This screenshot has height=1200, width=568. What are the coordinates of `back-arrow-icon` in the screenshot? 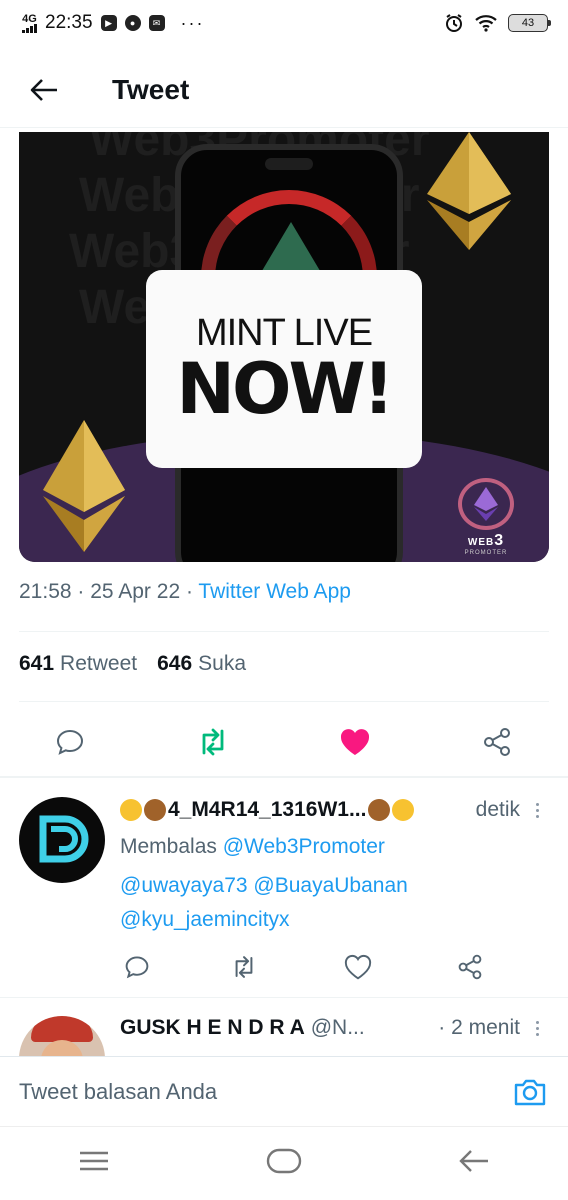 It's located at (43, 89).